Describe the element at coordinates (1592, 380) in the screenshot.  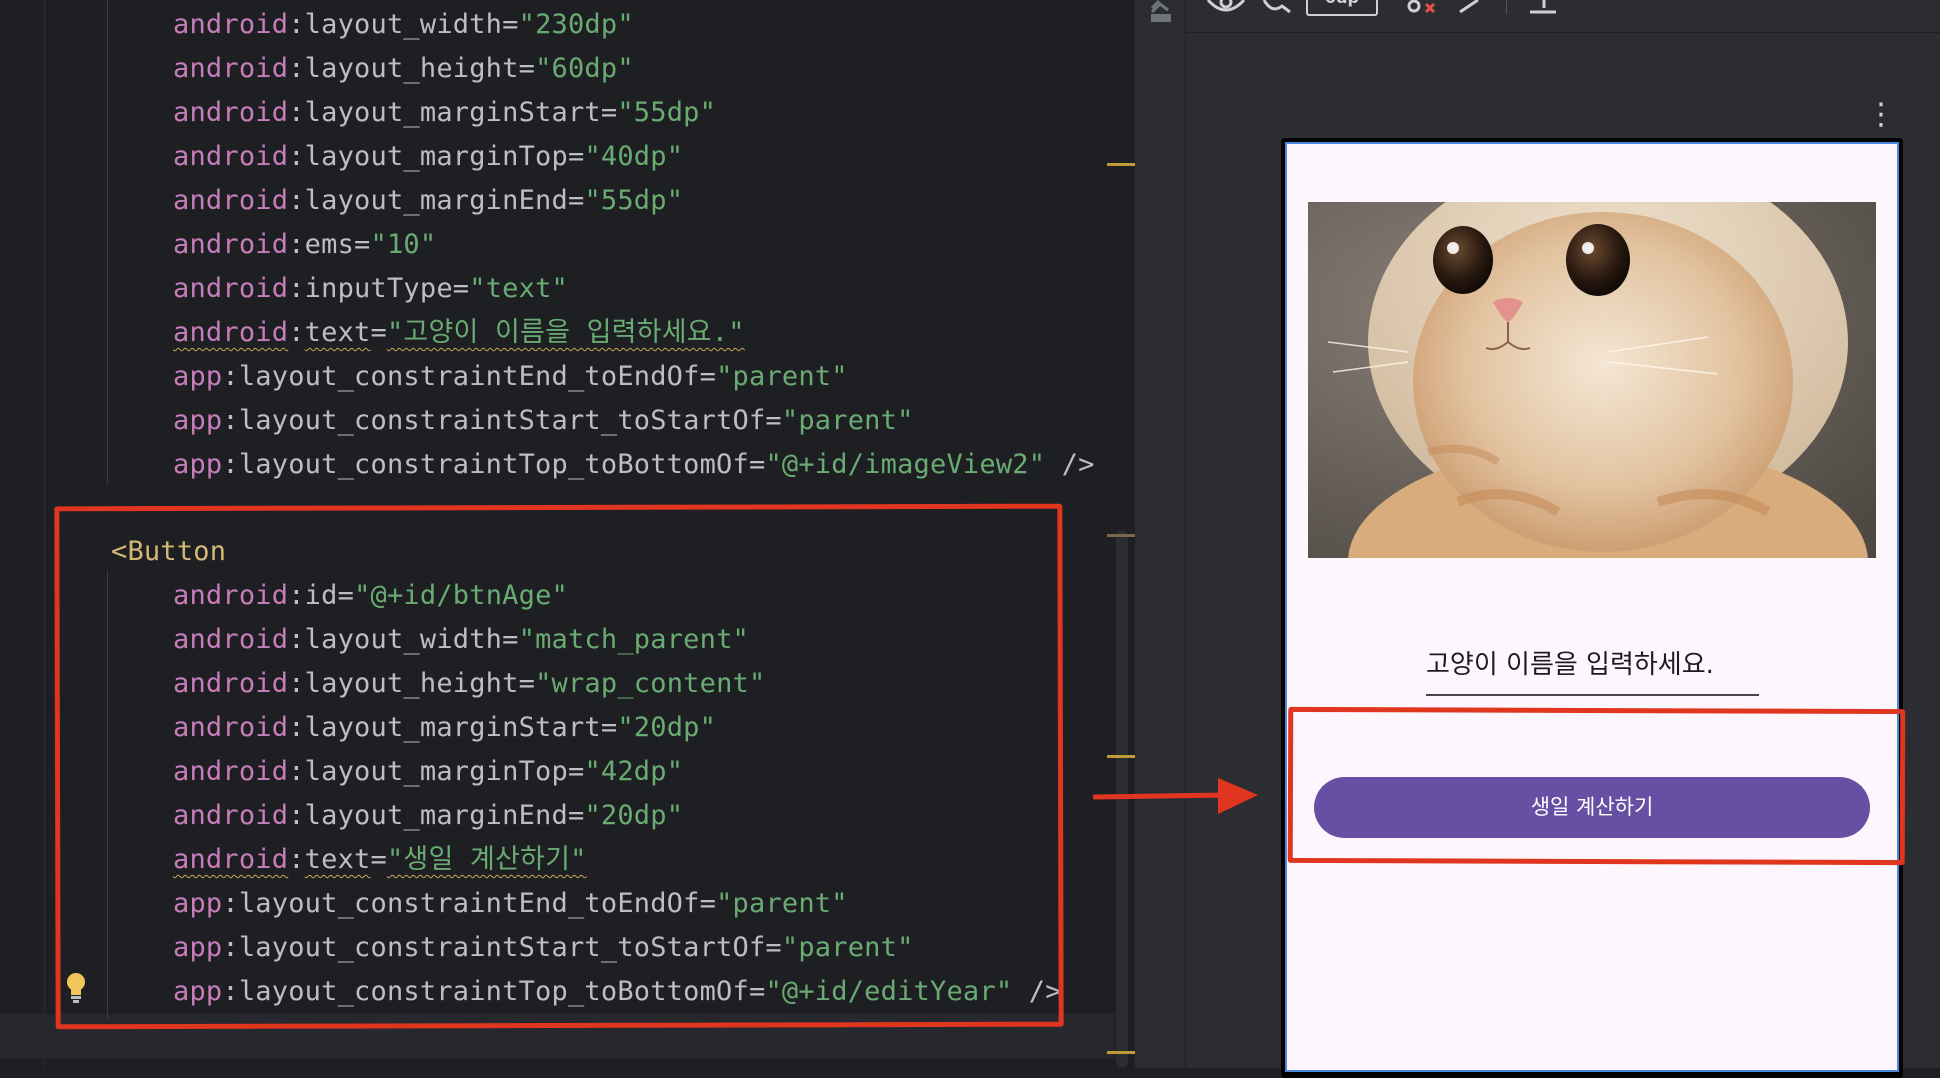
I see `cat-image` at that location.